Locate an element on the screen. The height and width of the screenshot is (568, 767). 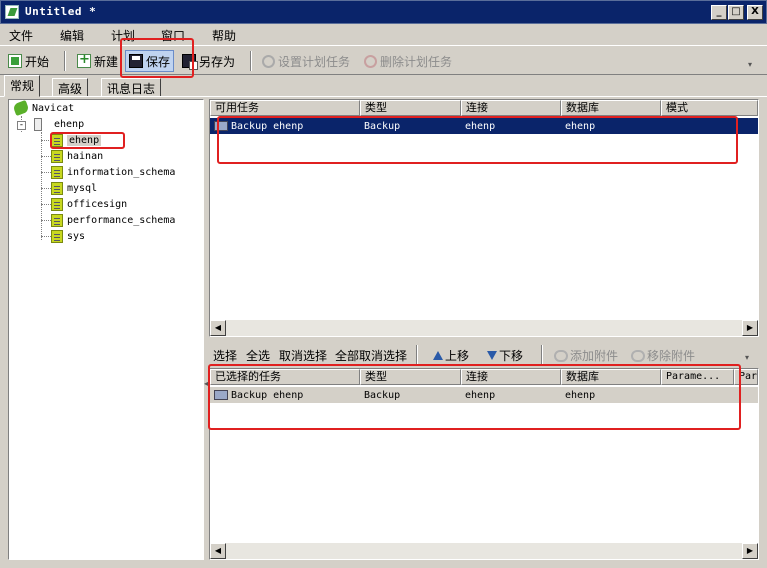
deselect-all-button: 全部取消选择 is located at coordinates (371, 355).